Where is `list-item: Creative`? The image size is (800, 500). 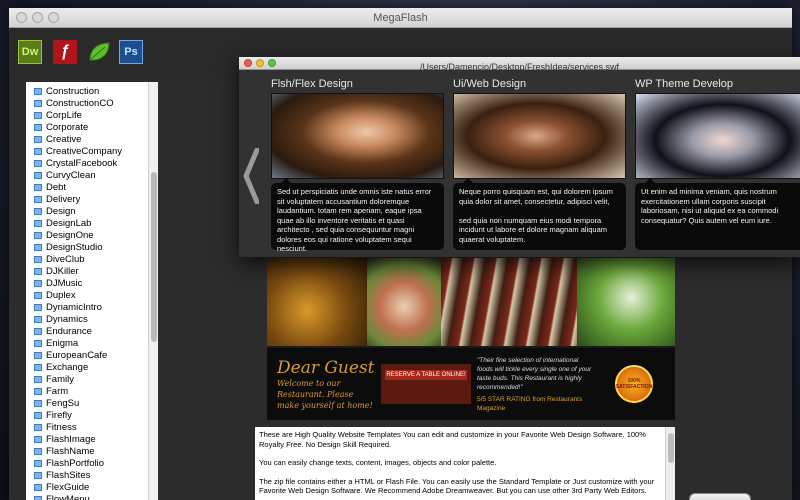
list-item: Creative is located at coordinates (86, 139).